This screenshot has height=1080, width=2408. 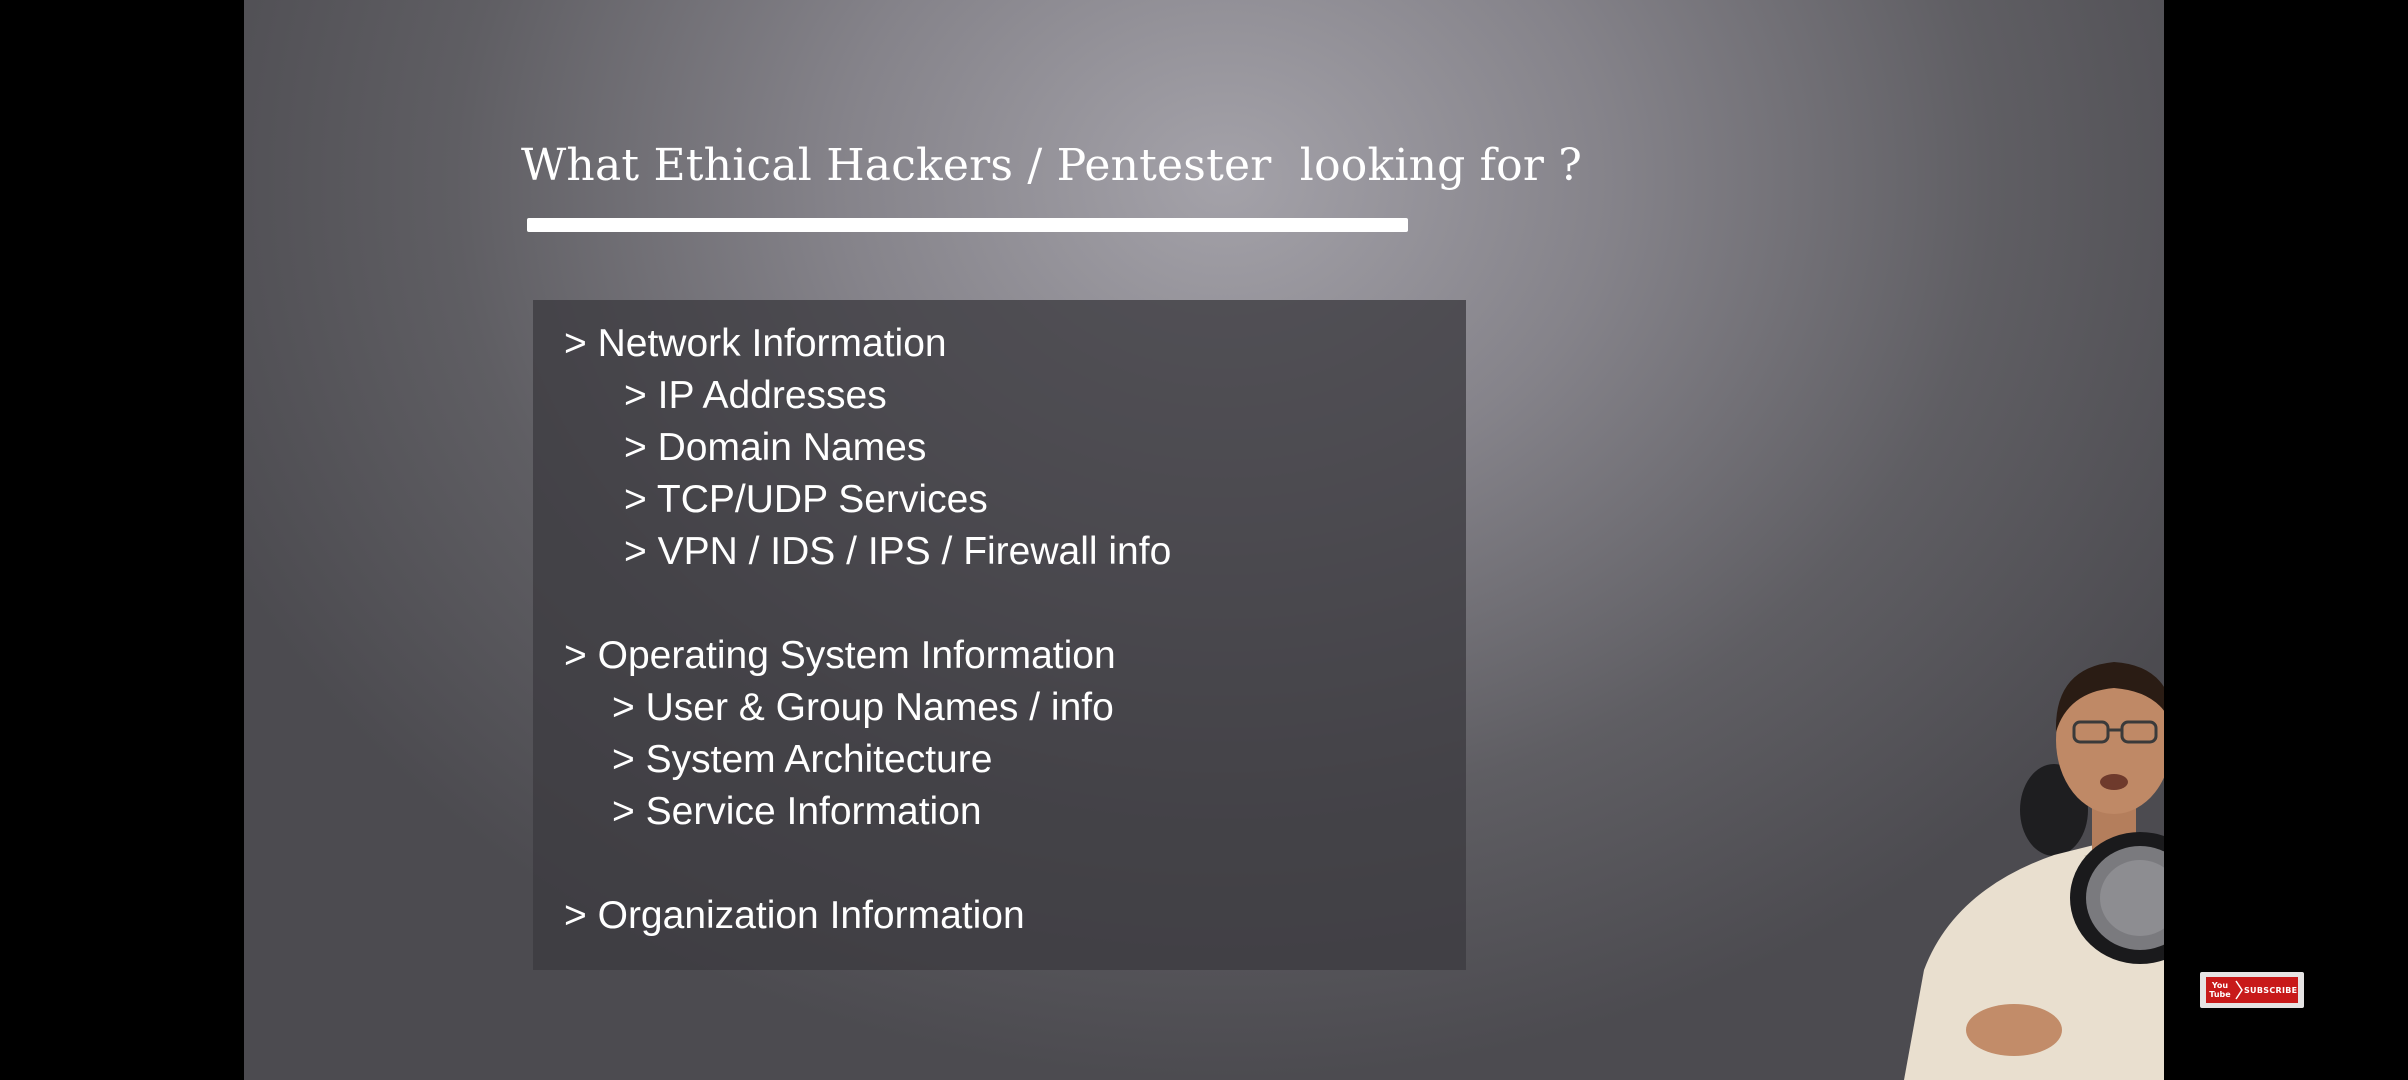 I want to click on chevron-right-icon, so click(x=2239, y=990).